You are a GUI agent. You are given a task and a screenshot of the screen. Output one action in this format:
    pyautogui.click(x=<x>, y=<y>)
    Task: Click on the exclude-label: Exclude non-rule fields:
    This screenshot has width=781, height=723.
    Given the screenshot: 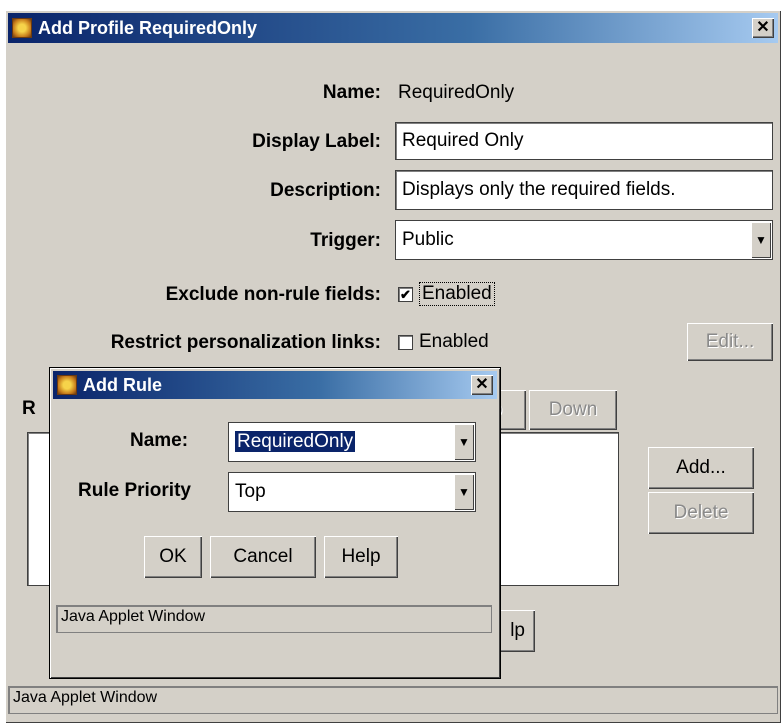 What is the action you would take?
    pyautogui.click(x=273, y=294)
    